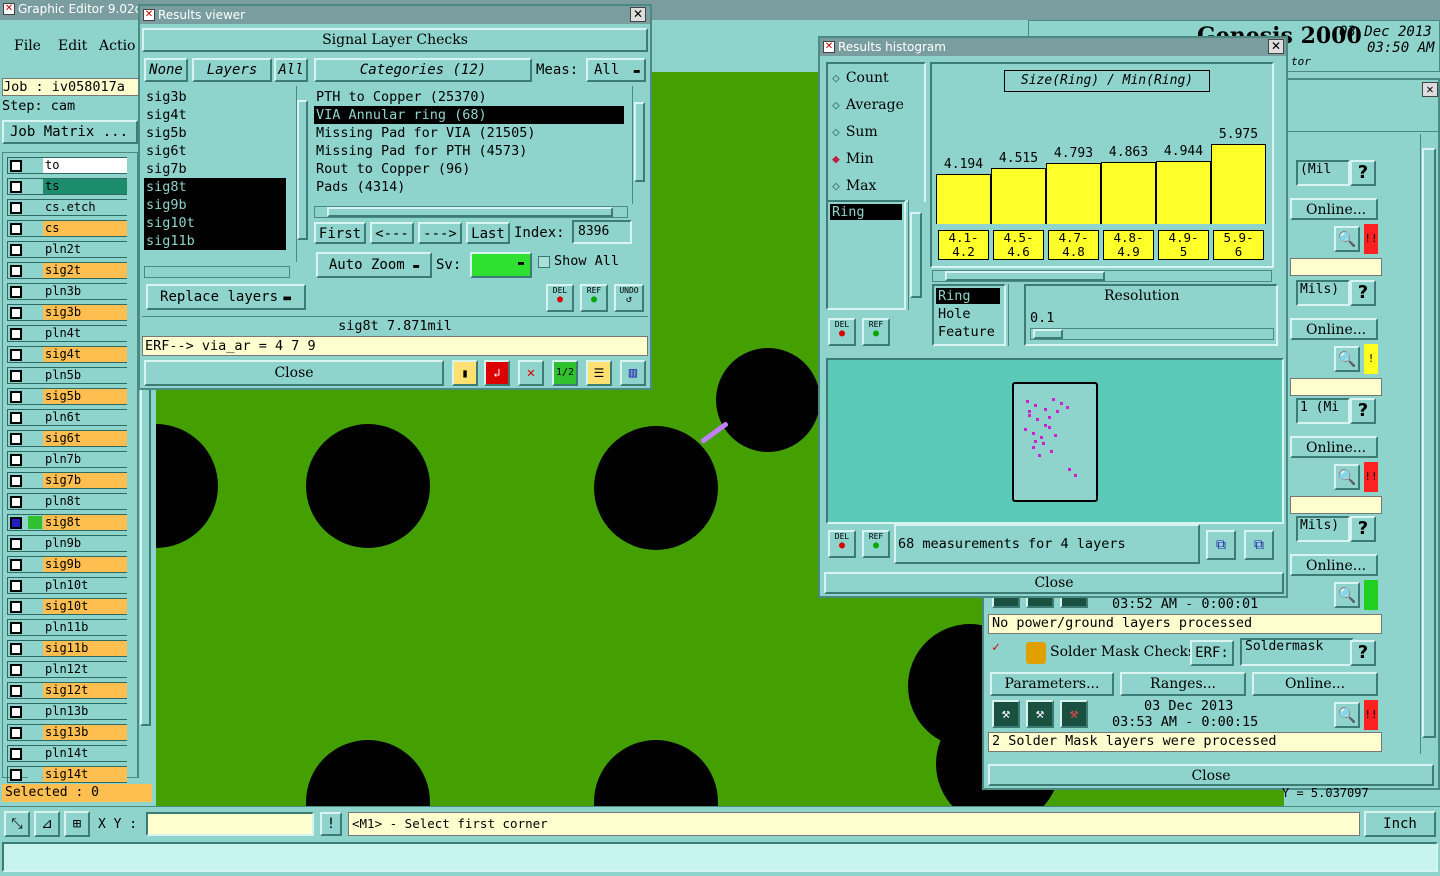 The image size is (1440, 876). What do you see at coordinates (67, 564) in the screenshot?
I see `layer-row-sig9b: sig9b` at bounding box center [67, 564].